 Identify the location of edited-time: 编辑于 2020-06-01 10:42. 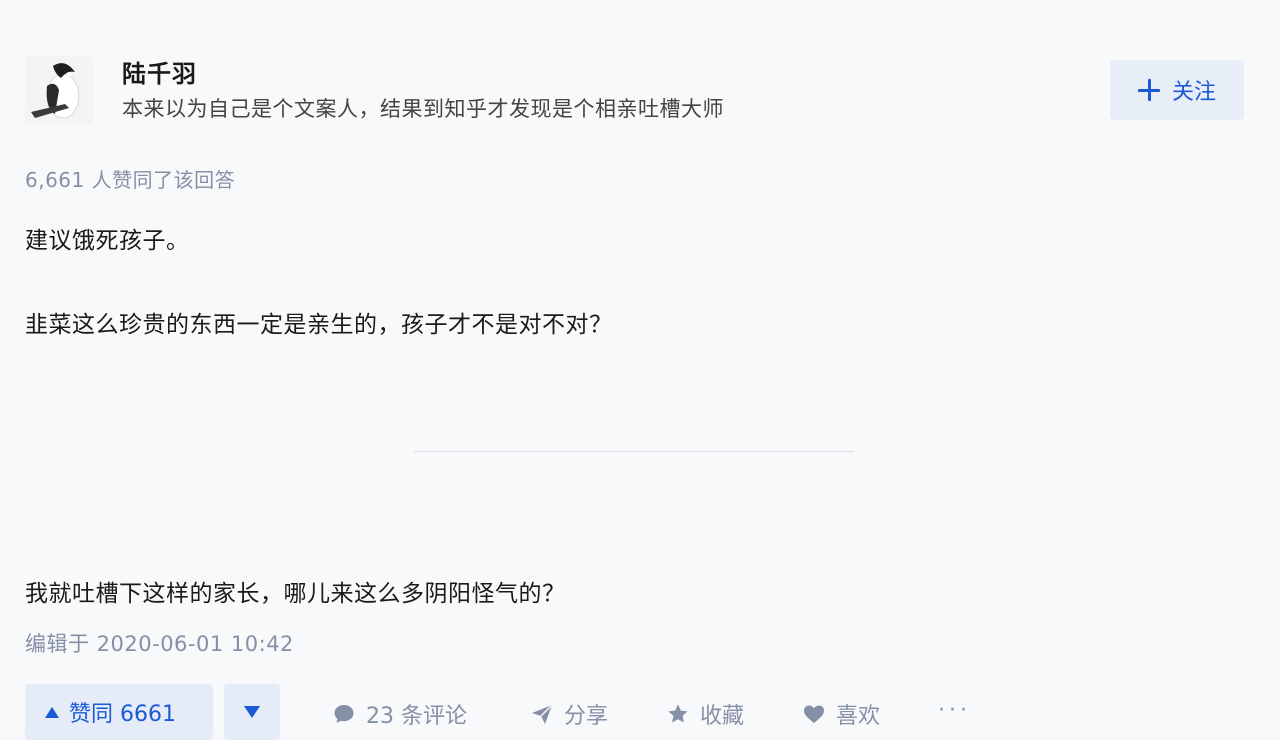
(159, 644).